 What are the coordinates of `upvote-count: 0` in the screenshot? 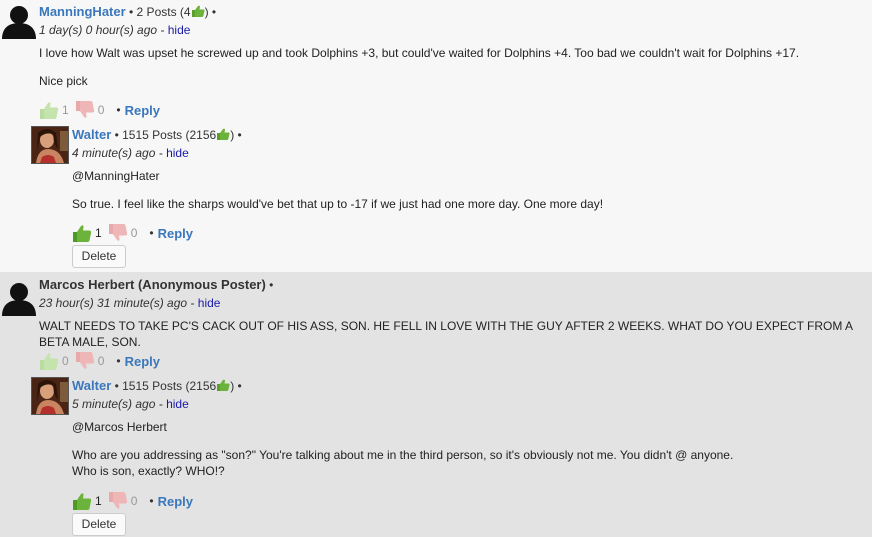 It's located at (65, 361).